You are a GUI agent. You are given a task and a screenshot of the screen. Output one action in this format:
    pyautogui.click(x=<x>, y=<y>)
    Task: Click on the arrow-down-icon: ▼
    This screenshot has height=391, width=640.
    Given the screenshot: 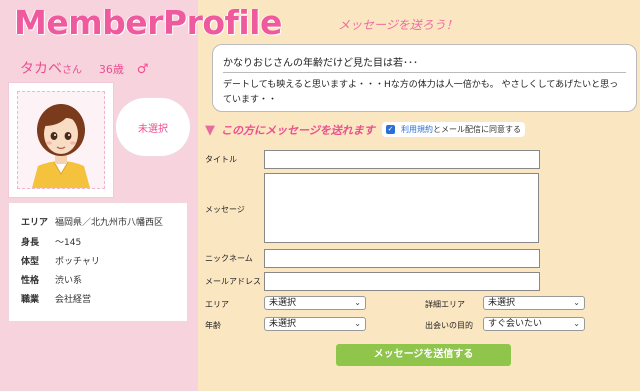 What is the action you would take?
    pyautogui.click(x=210, y=130)
    